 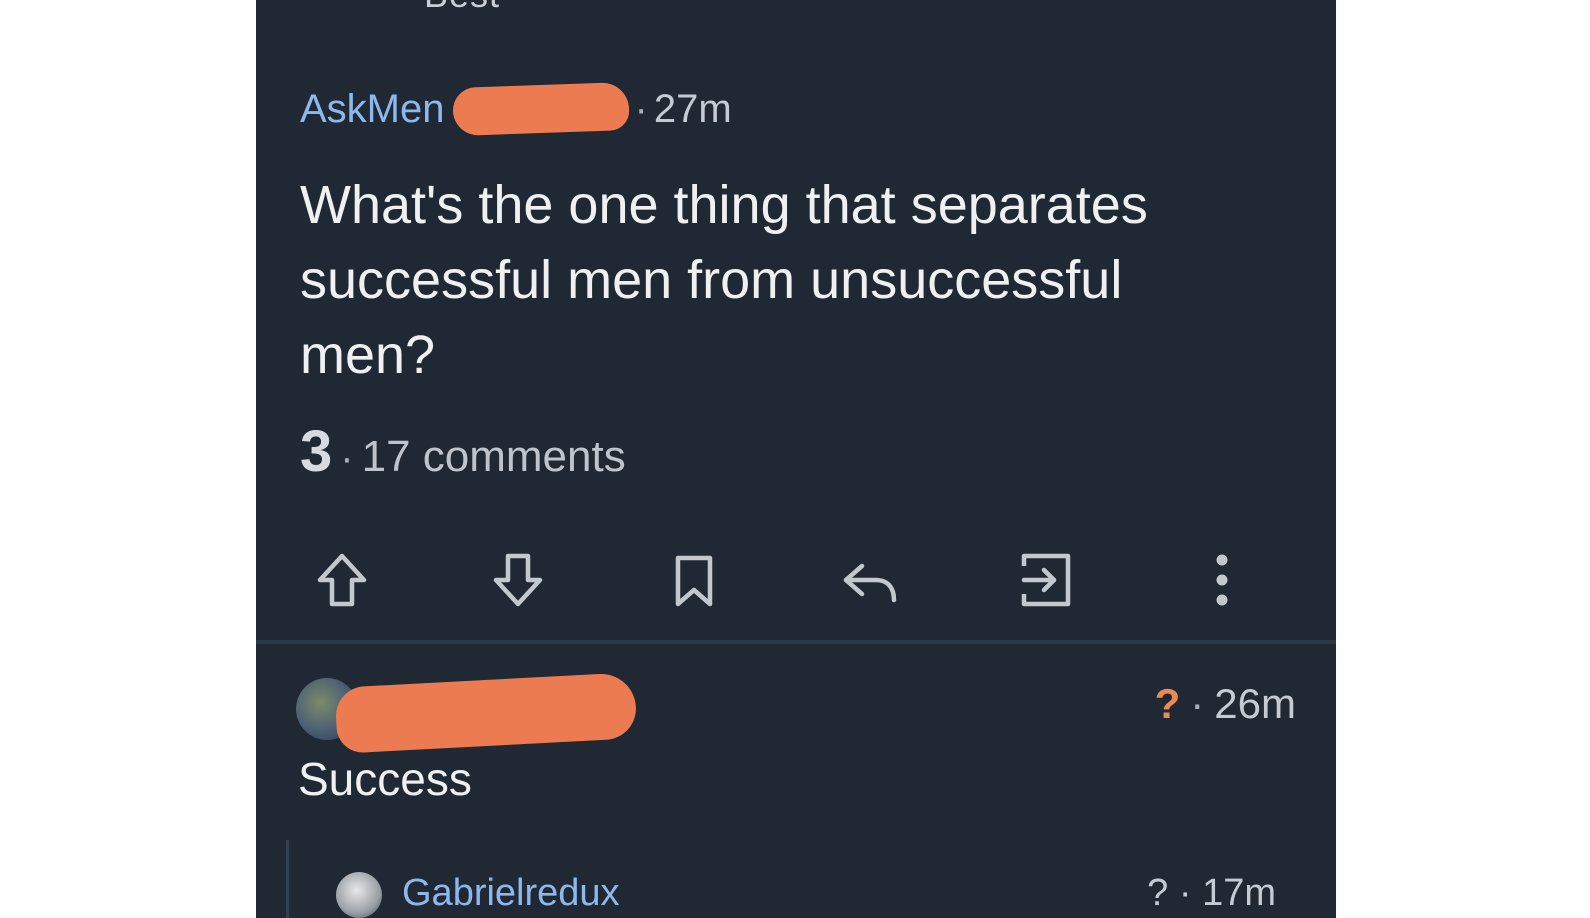 I want to click on post-timestamp: 27m, so click(x=692, y=108).